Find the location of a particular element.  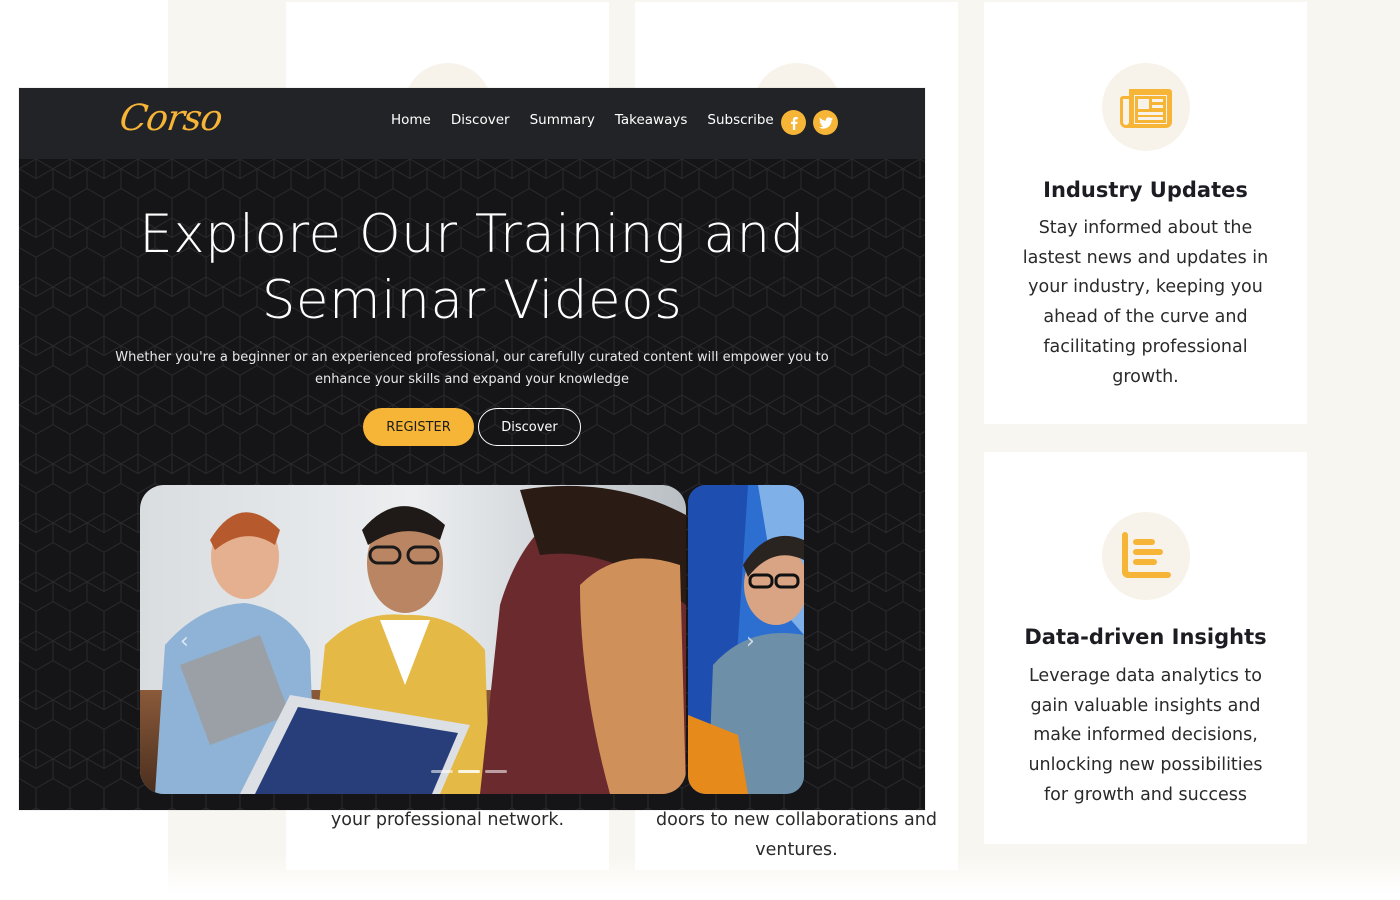

slider-indicators is located at coordinates (469, 771).